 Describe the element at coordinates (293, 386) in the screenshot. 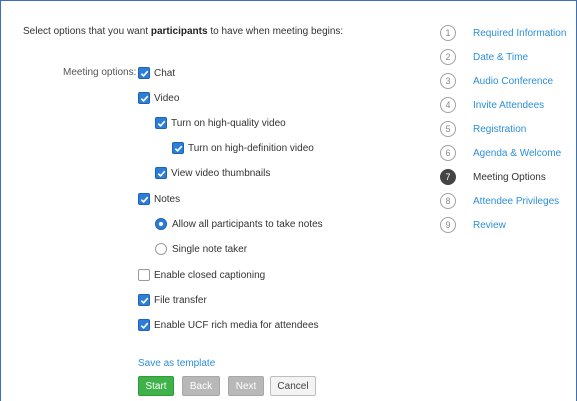

I see `cancel-button: Cancel` at that location.